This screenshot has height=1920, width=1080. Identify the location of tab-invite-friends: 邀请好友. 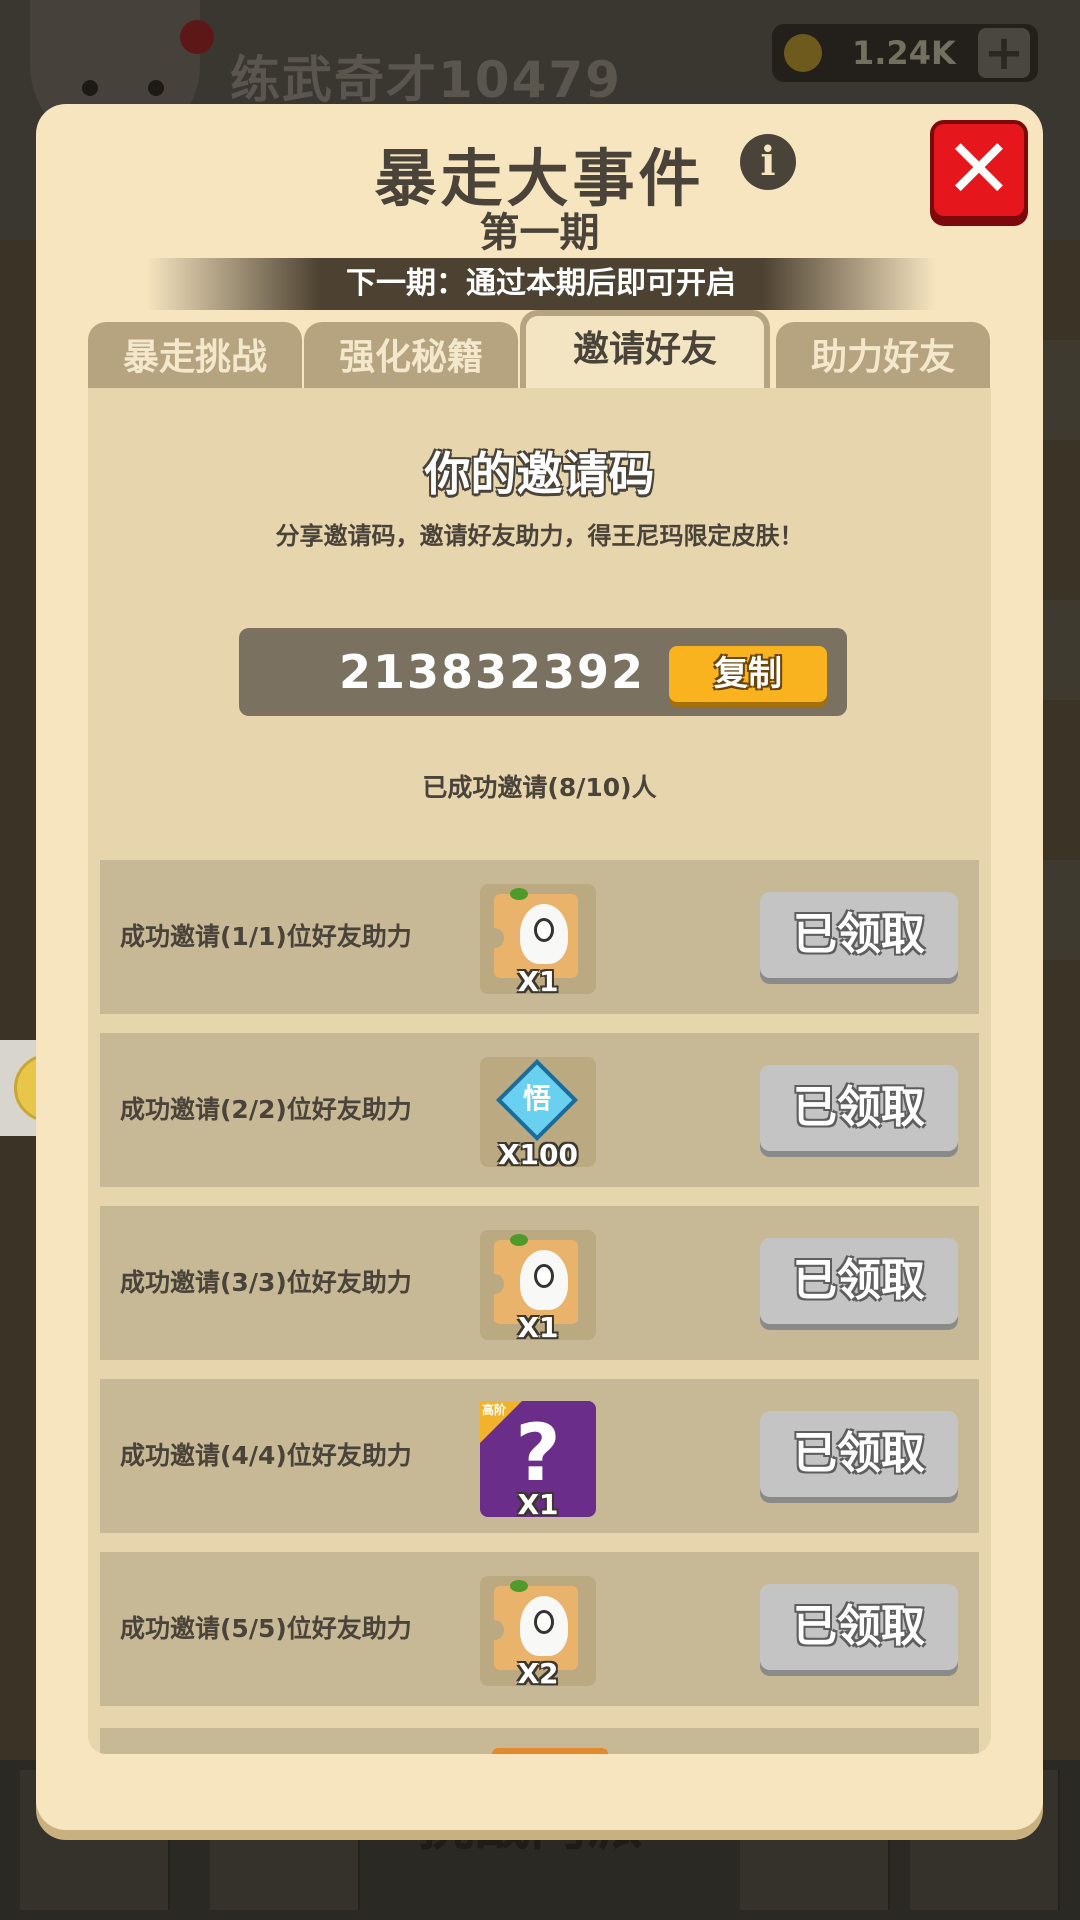
(645, 351).